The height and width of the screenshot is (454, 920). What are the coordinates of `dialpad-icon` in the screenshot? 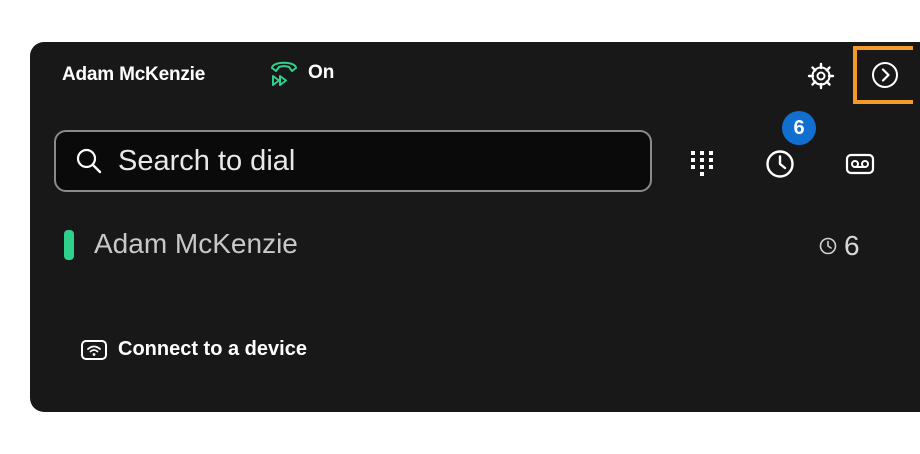 It's located at (702, 163).